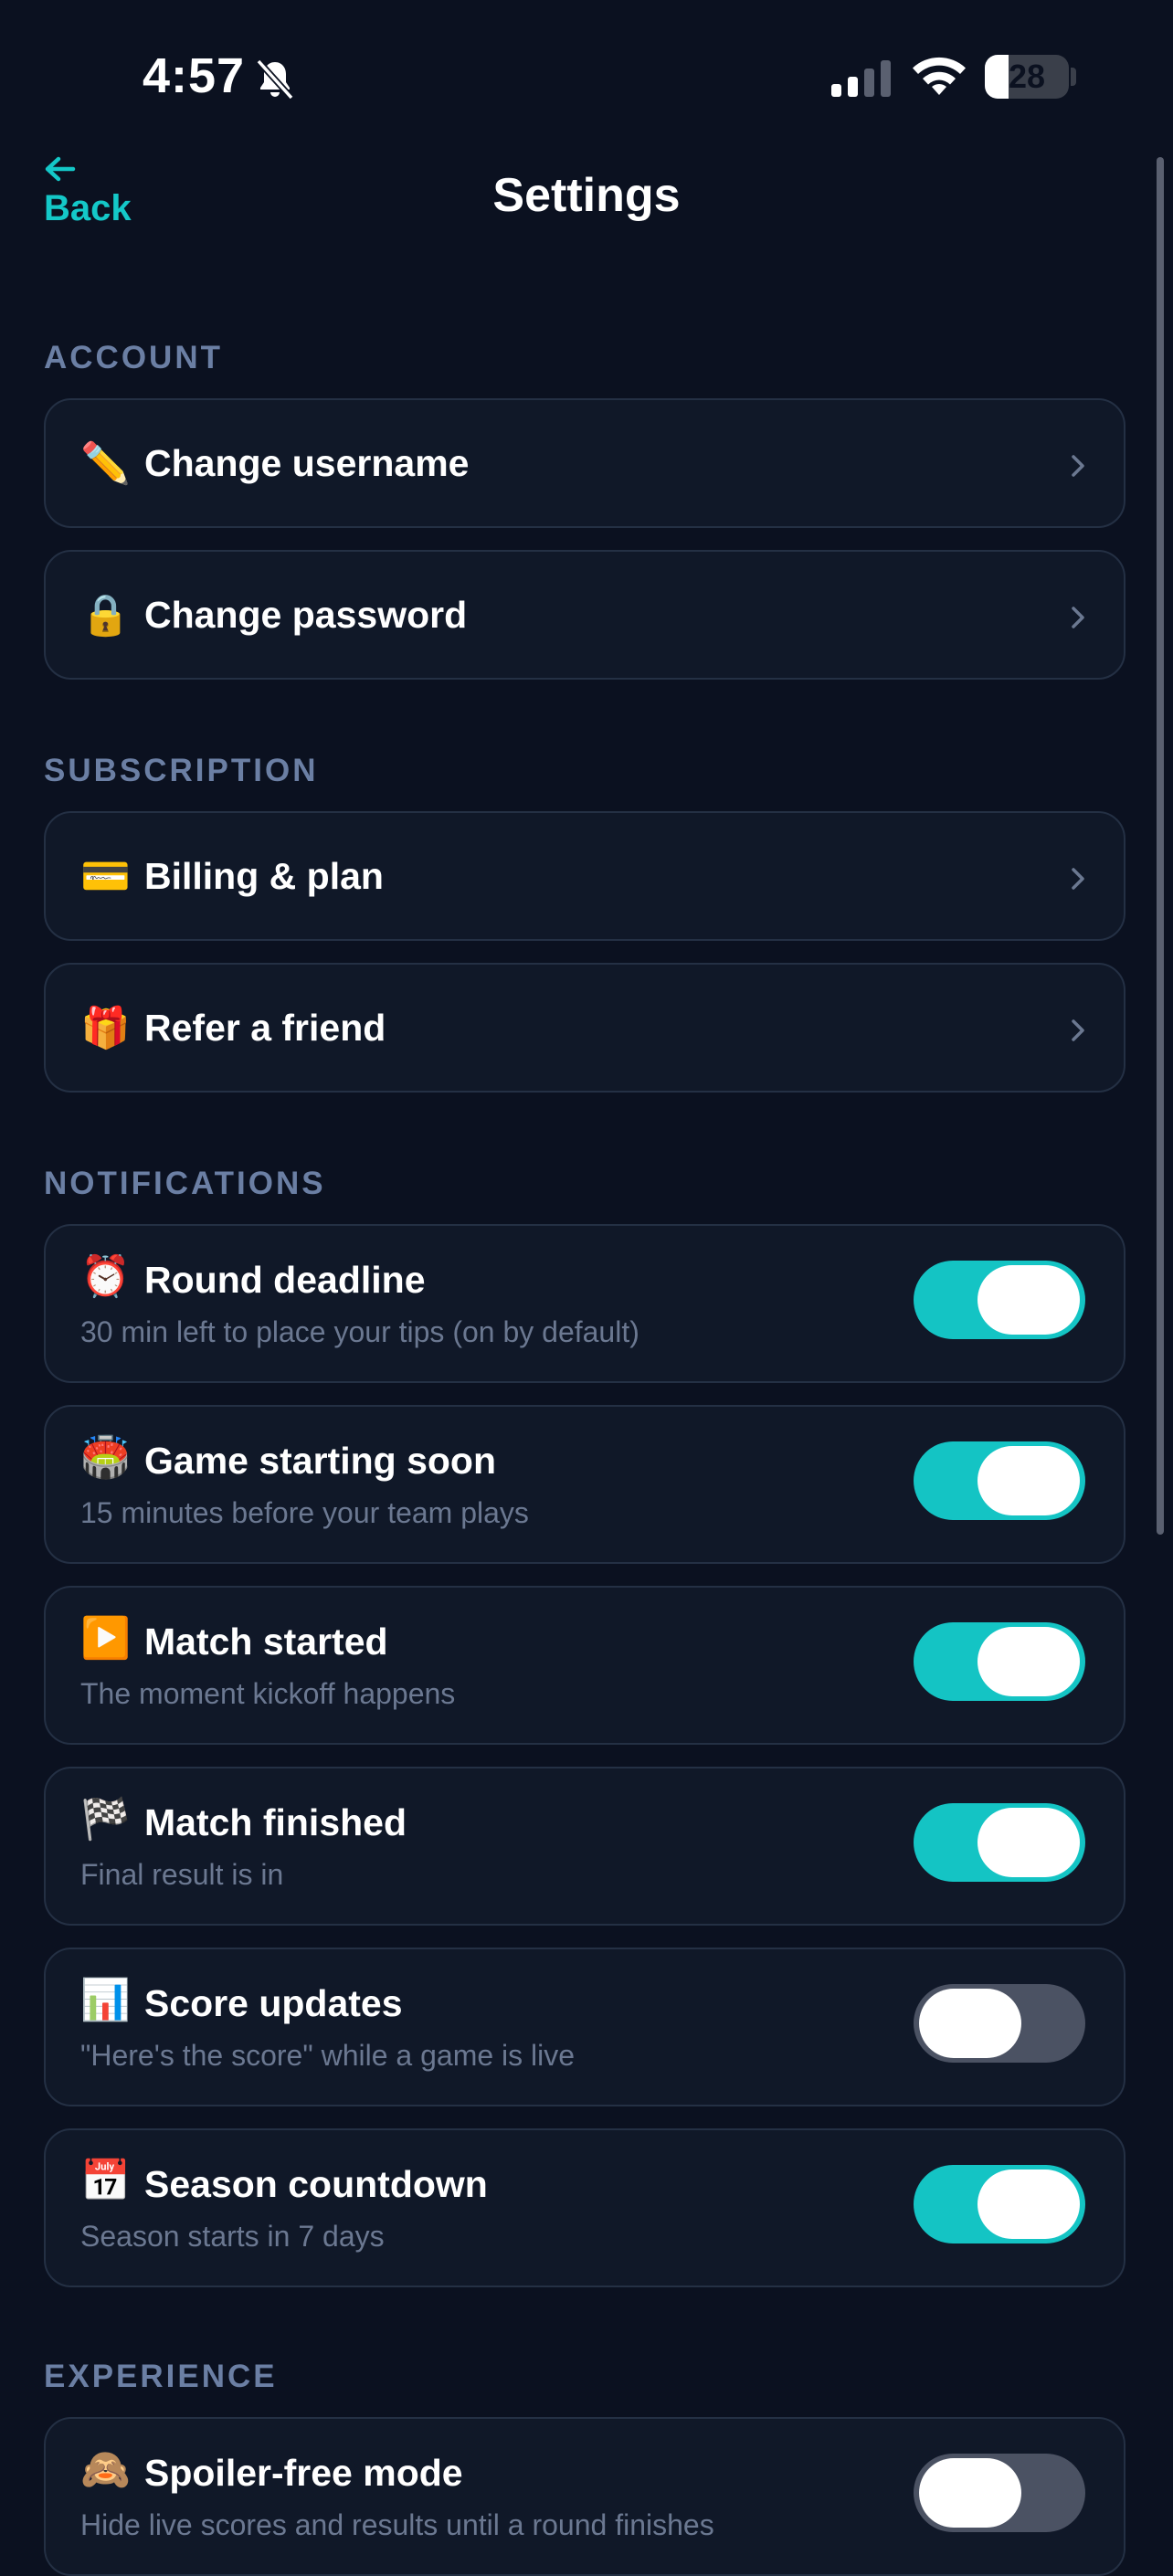 The height and width of the screenshot is (2576, 1173). I want to click on billing-plan-row: 💳 Billing & plan, so click(584, 876).